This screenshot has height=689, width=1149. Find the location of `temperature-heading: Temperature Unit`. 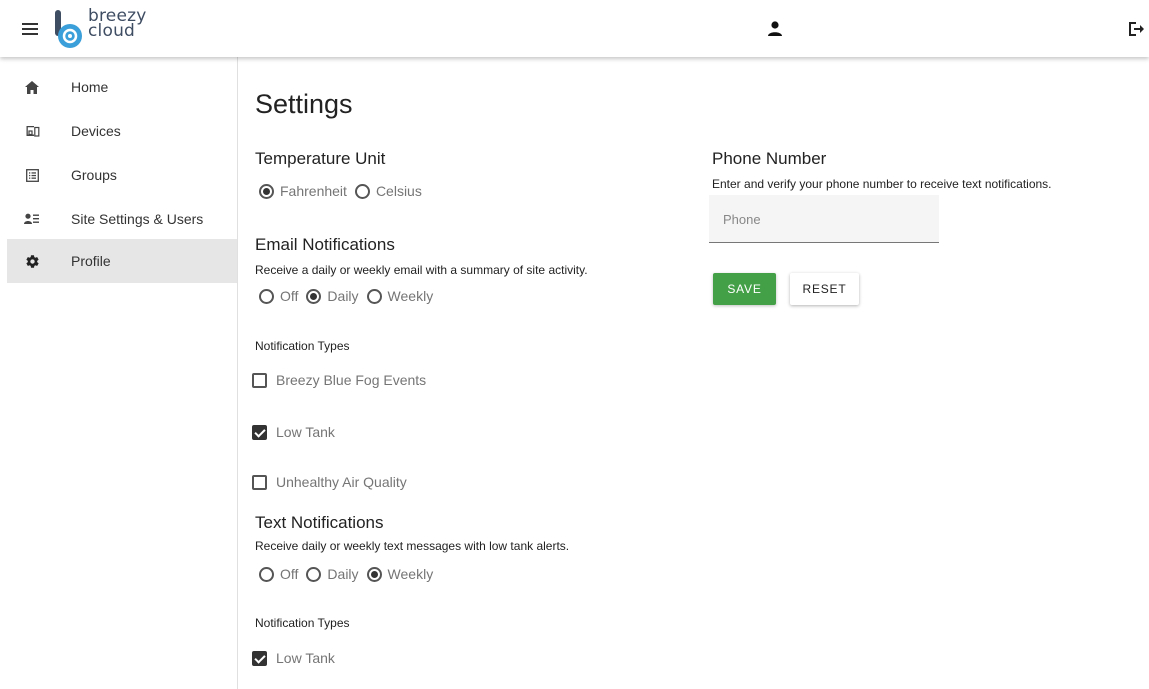

temperature-heading: Temperature Unit is located at coordinates (320, 158).